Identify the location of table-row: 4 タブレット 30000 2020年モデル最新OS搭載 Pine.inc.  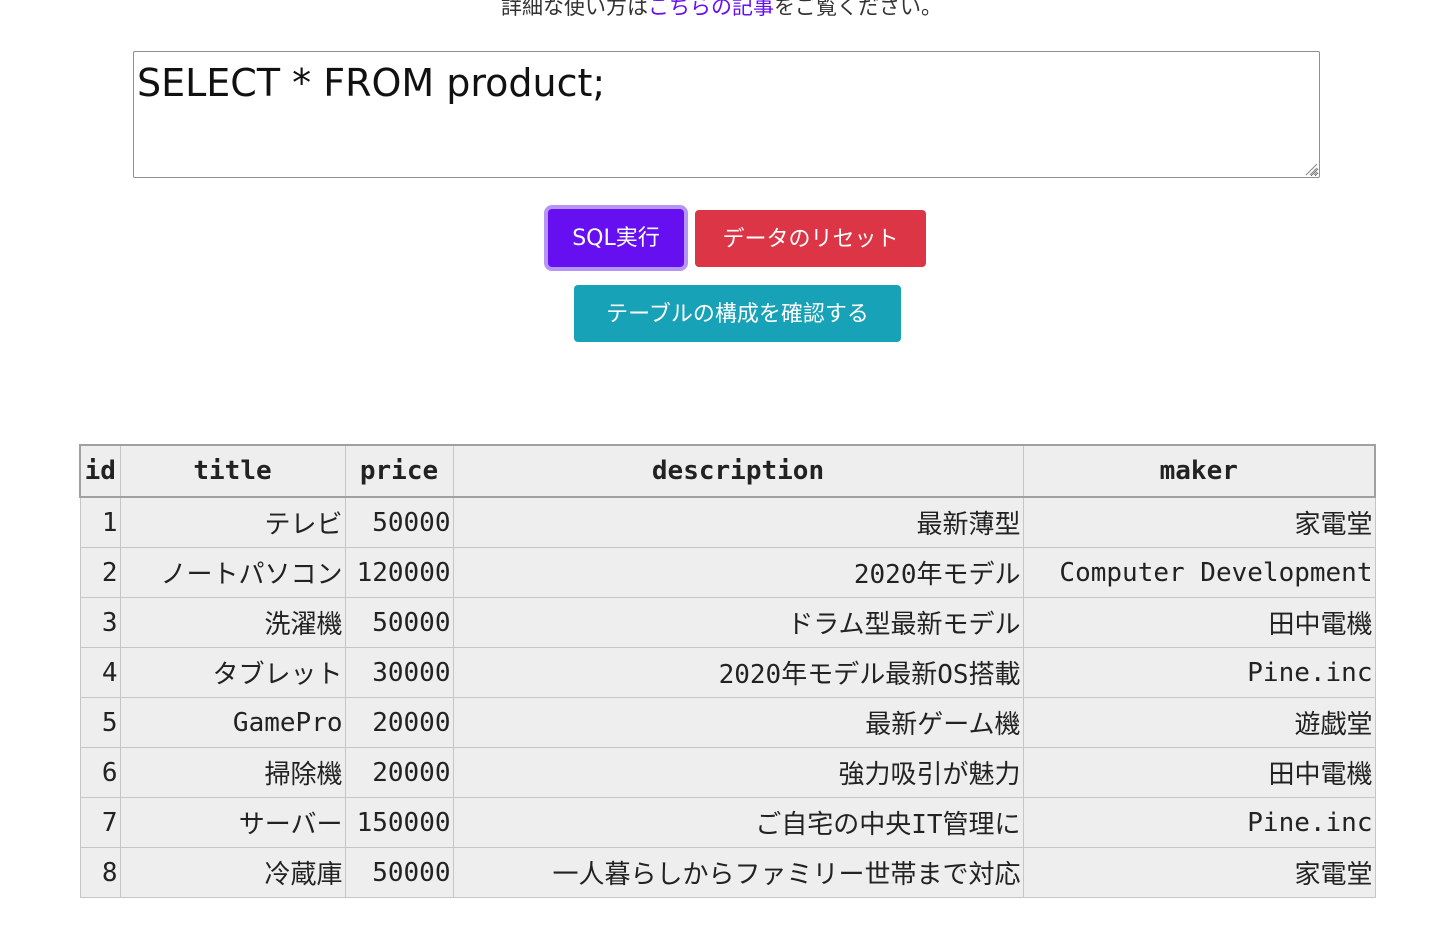
(727, 672).